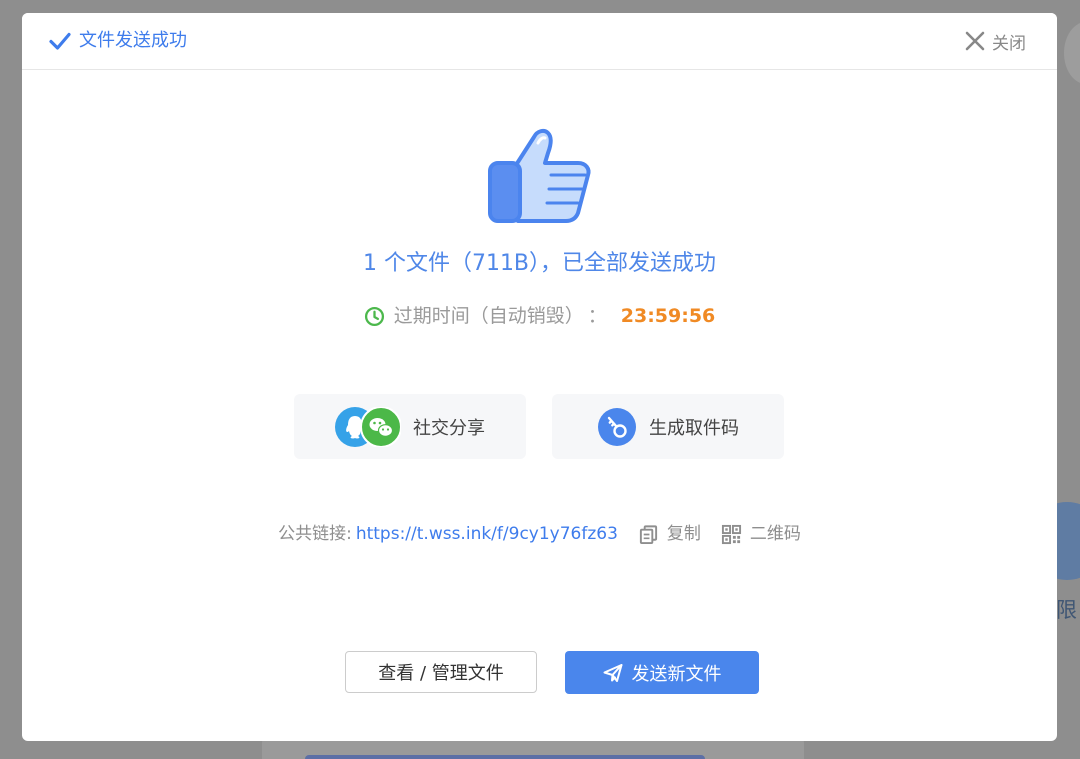 Image resolution: width=1080 pixels, height=759 pixels. I want to click on send-new-file-button: 发送新文件, so click(662, 672).